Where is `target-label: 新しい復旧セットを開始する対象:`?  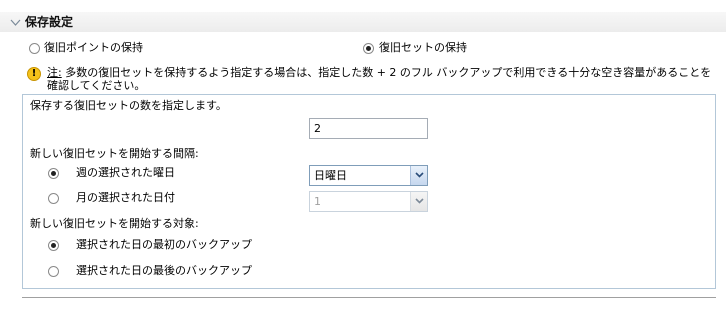 target-label: 新しい復旧セットを開始する対象: is located at coordinates (114, 223).